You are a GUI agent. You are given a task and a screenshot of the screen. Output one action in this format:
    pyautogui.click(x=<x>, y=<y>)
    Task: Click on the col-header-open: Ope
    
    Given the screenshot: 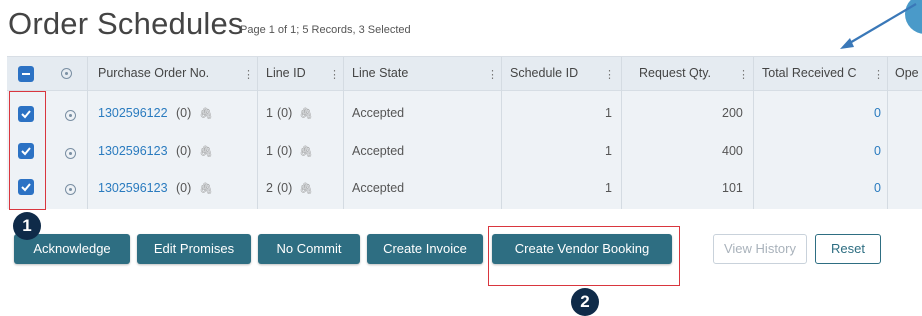 What is the action you would take?
    pyautogui.click(x=907, y=73)
    